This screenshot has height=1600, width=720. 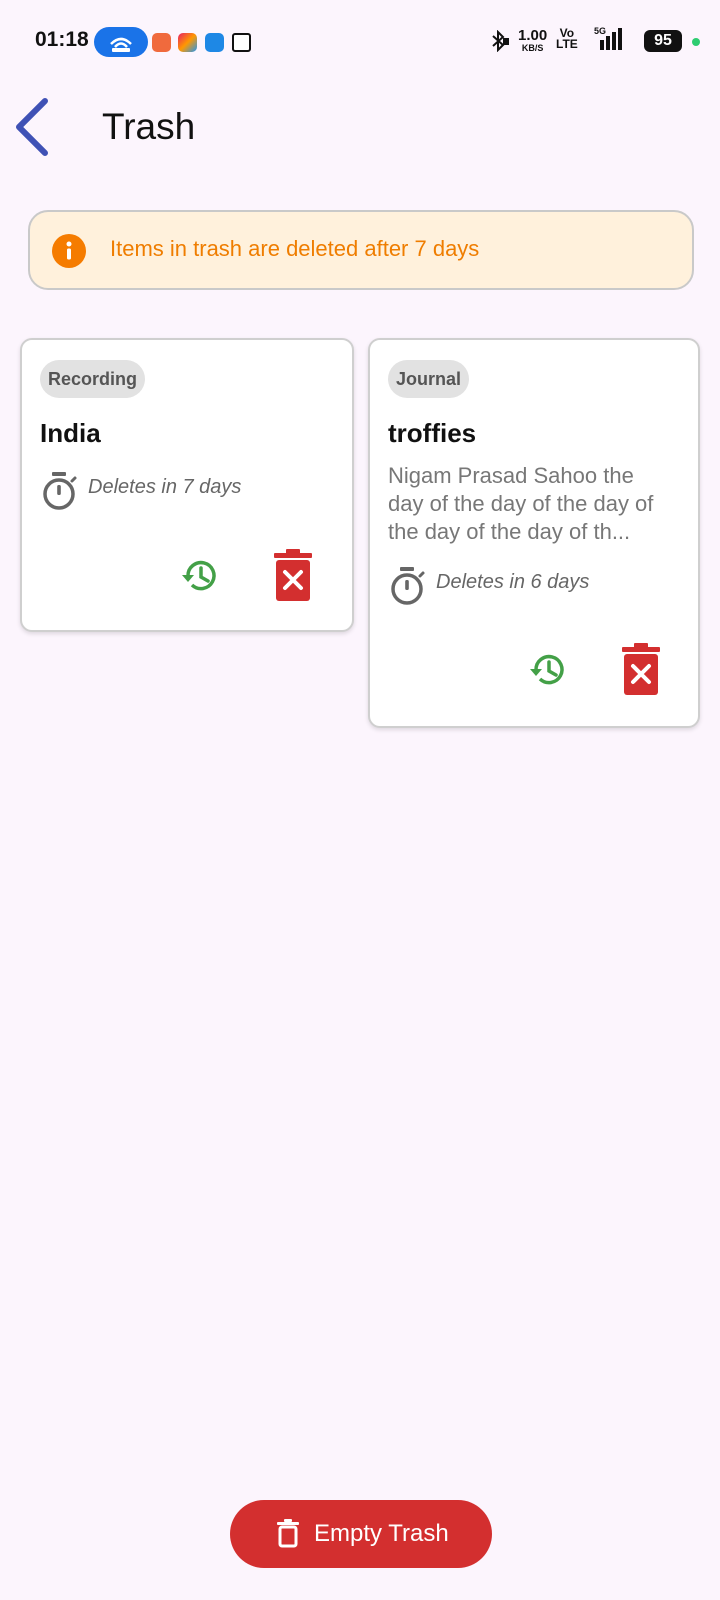 I want to click on volte-indicator: Vo LTE, so click(x=567, y=38).